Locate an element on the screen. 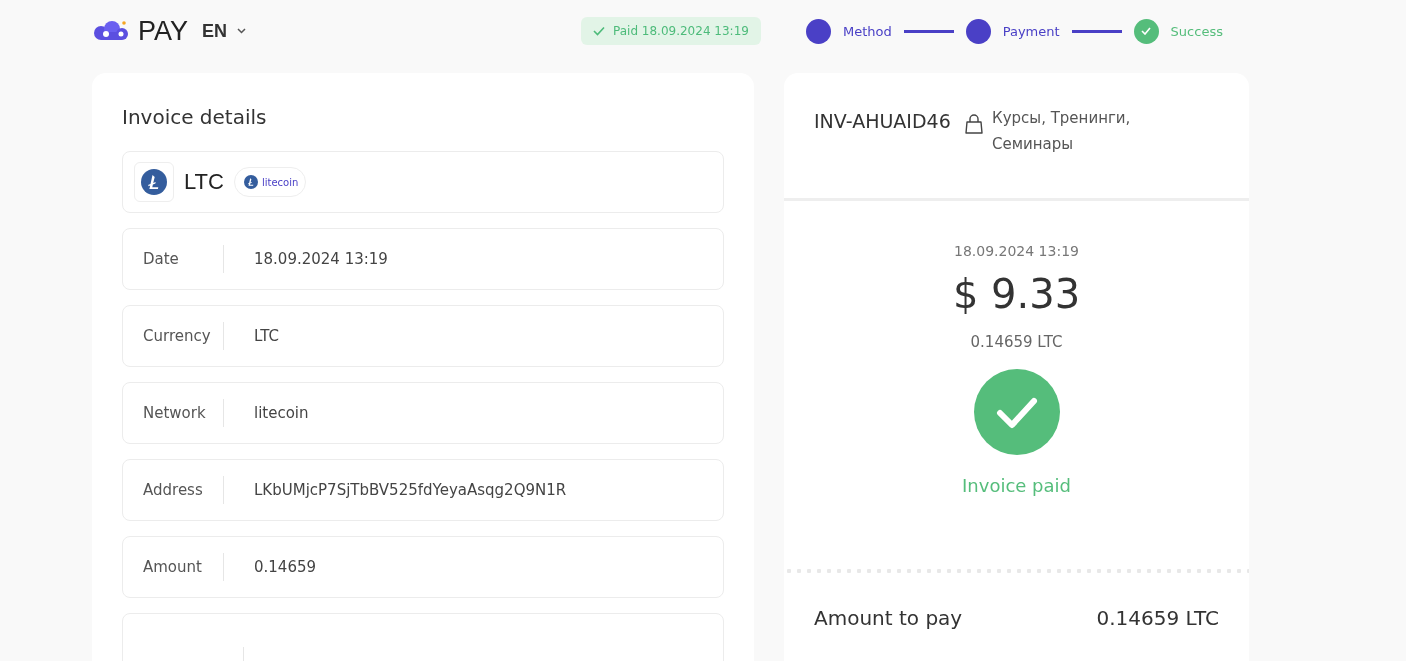  success-check-icon is located at coordinates (1016, 412).